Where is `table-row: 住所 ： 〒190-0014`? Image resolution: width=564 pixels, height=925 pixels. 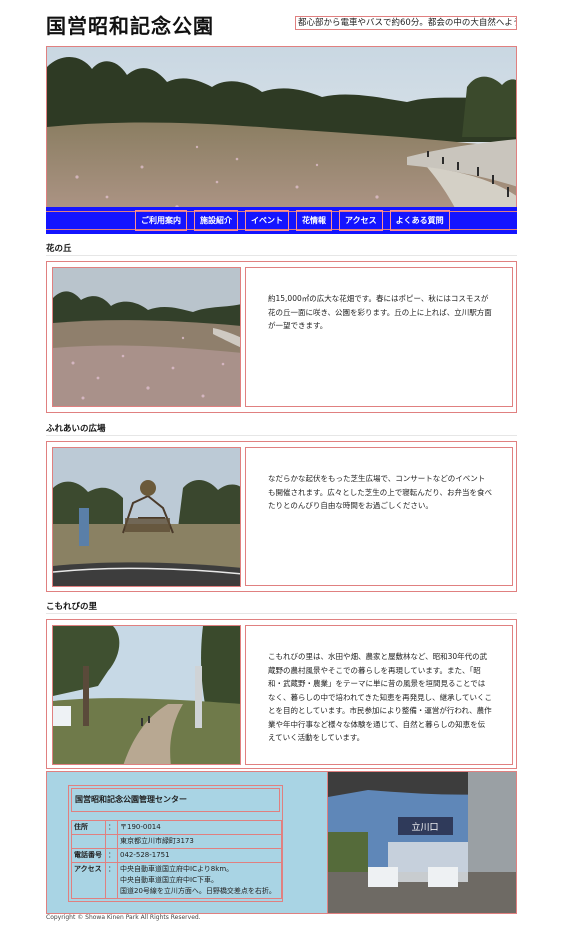
table-row: 住所 ： 〒190-0014 is located at coordinates (176, 827).